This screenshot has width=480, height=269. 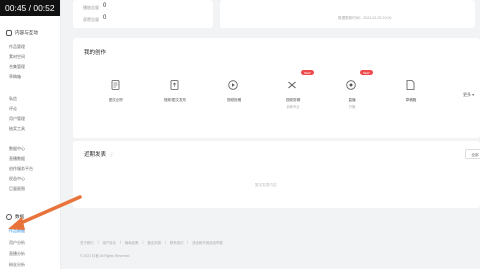 I want to click on data-icon, so click(x=9, y=217).